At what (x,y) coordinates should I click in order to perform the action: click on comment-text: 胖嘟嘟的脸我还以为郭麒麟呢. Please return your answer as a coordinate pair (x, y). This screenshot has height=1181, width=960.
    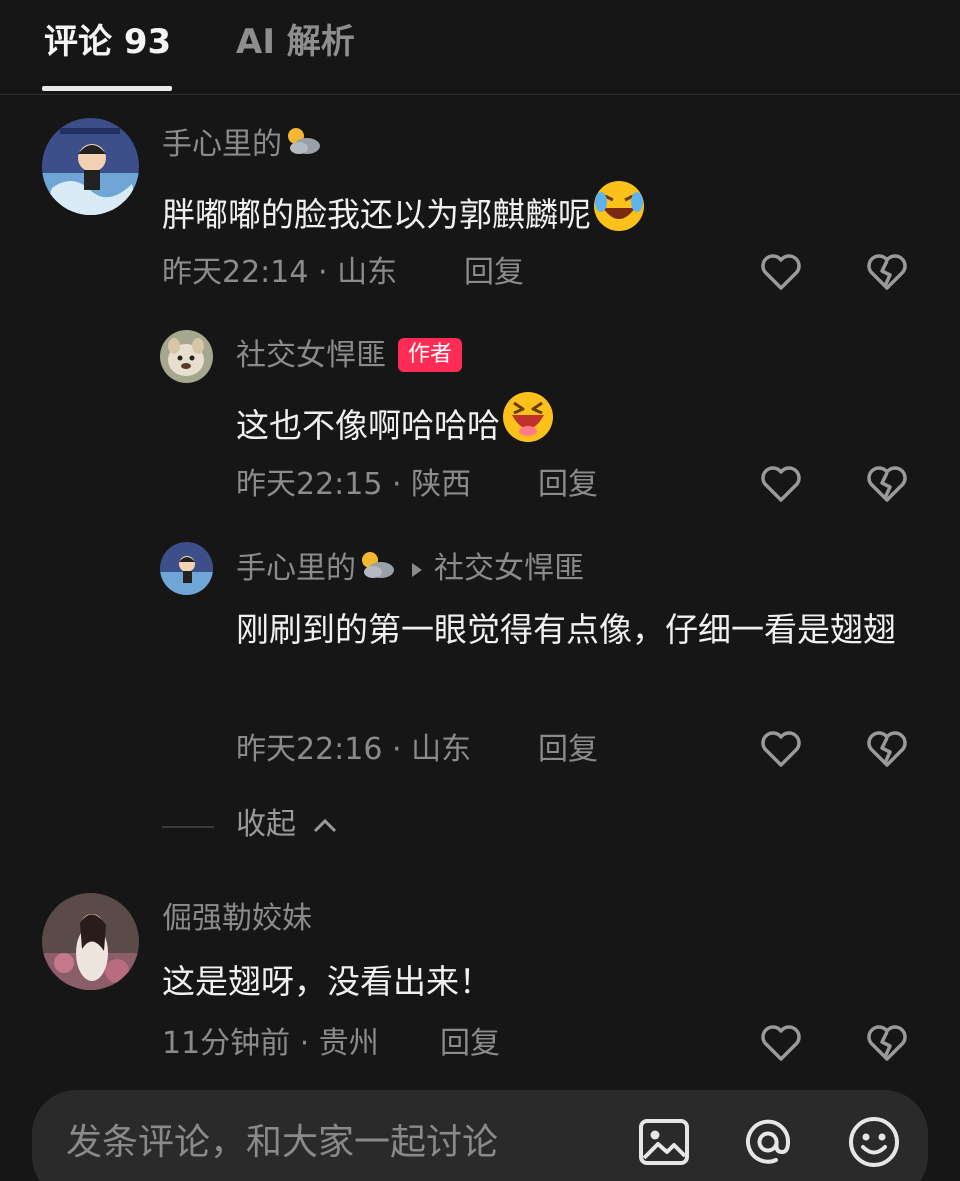
    Looking at the image, I should click on (404, 215).